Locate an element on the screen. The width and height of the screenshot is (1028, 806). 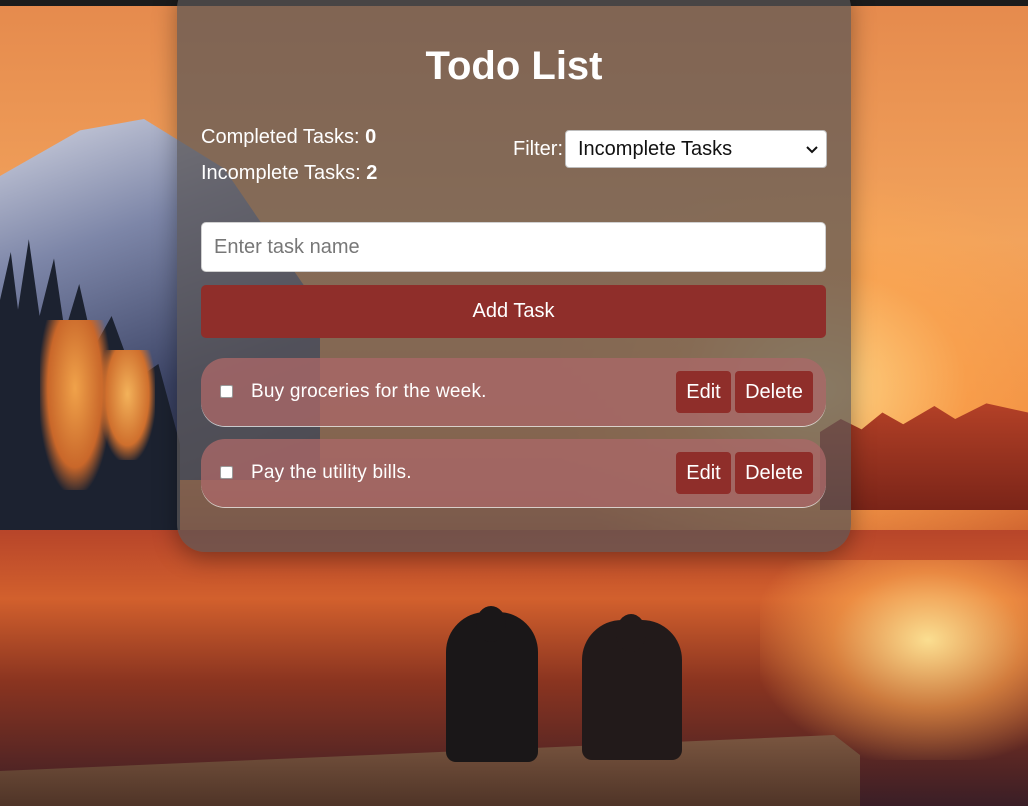
filter-control: Filter: Incomplete Tasks is located at coordinates (670, 149).